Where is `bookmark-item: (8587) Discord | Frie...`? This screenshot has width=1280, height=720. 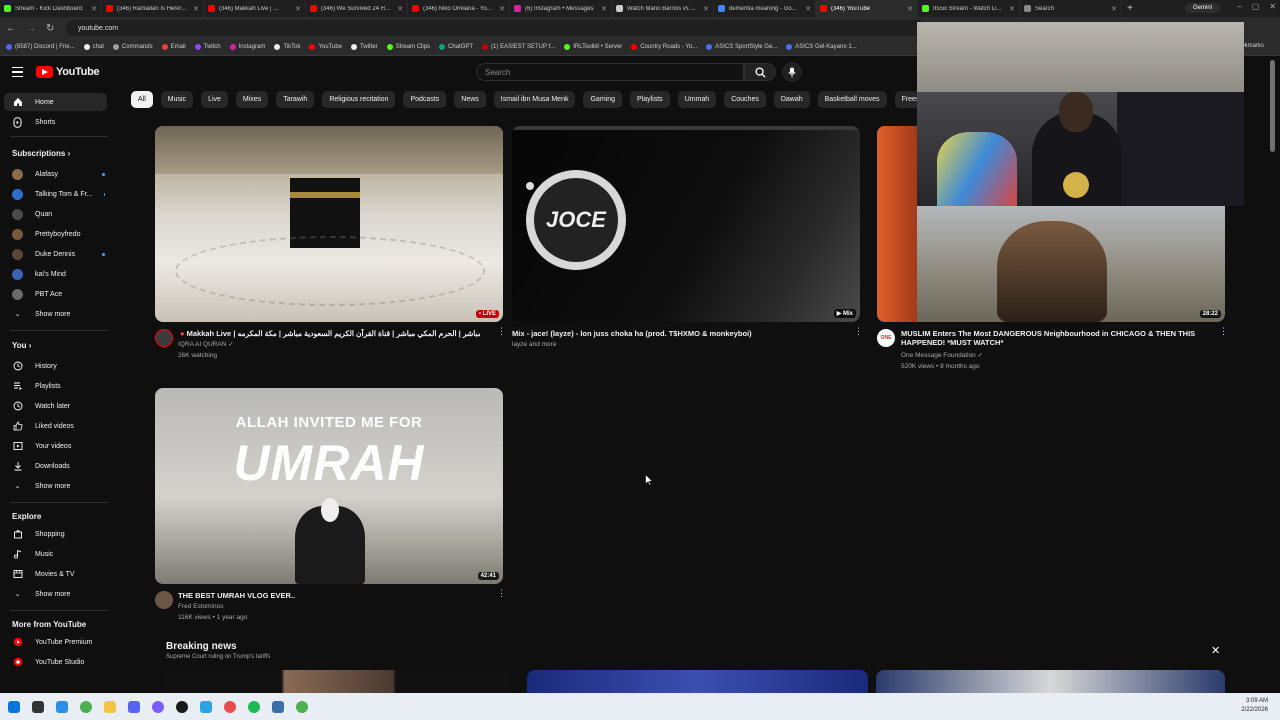 bookmark-item: (8587) Discord | Frie... is located at coordinates (40, 47).